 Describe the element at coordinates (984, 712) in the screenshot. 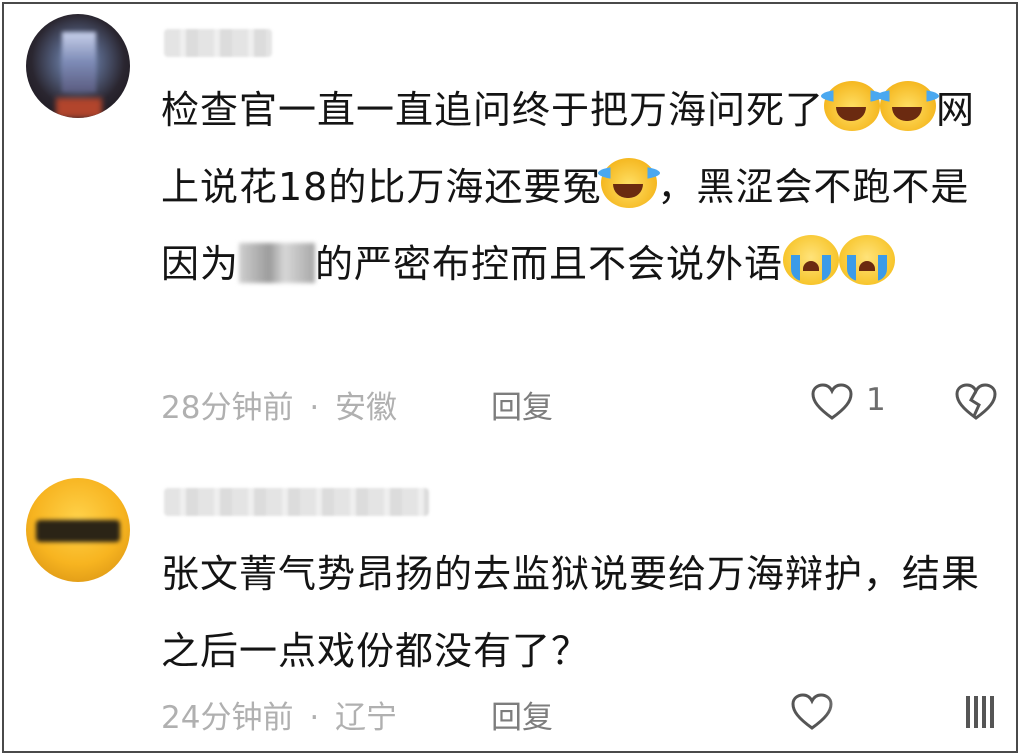

I see `broken-heart-icon` at that location.